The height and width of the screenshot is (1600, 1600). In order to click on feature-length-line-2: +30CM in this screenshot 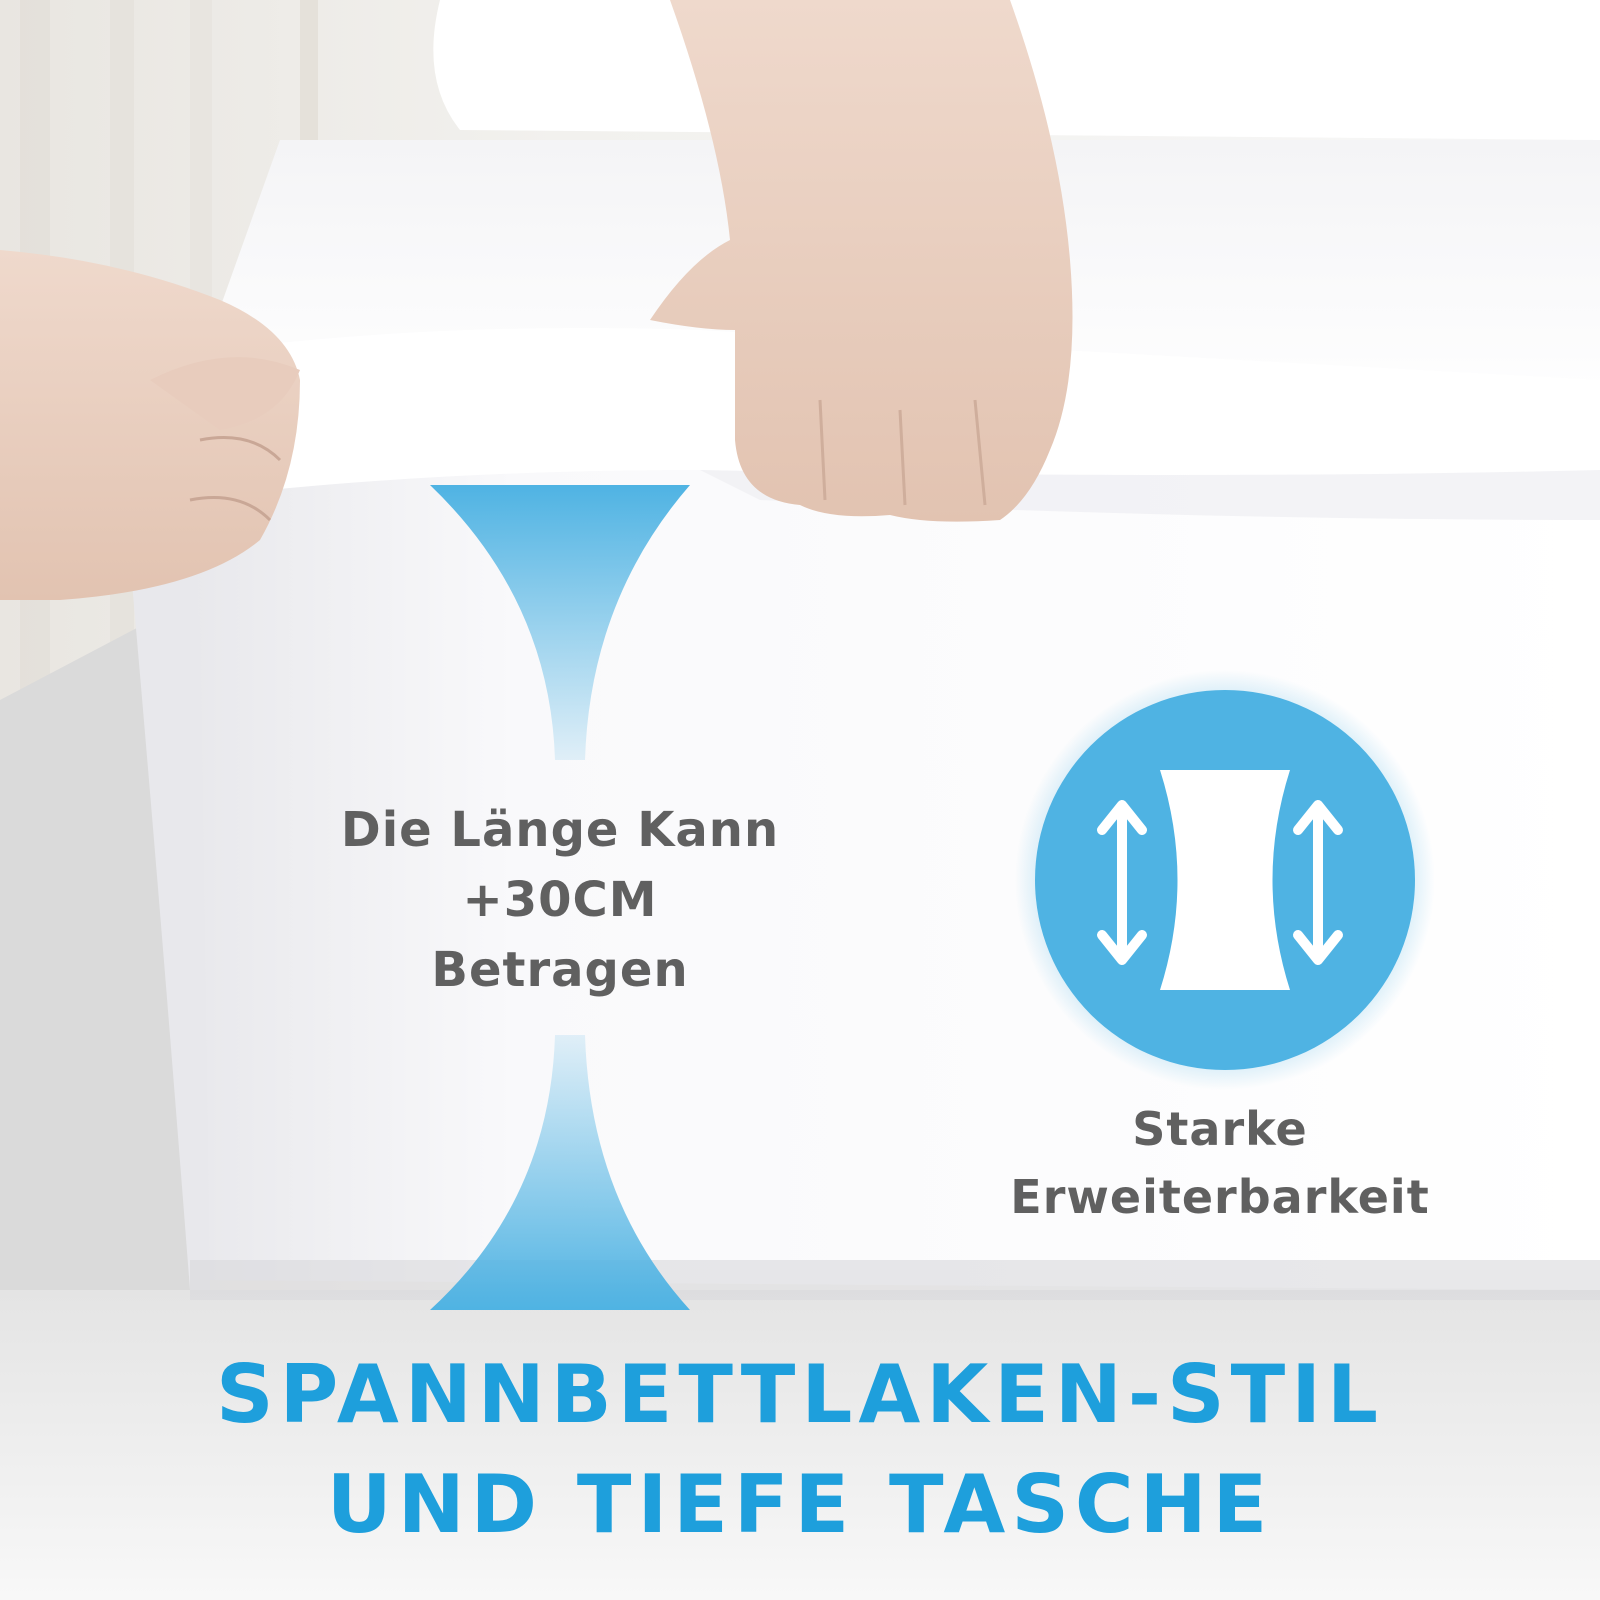, I will do `click(560, 900)`.